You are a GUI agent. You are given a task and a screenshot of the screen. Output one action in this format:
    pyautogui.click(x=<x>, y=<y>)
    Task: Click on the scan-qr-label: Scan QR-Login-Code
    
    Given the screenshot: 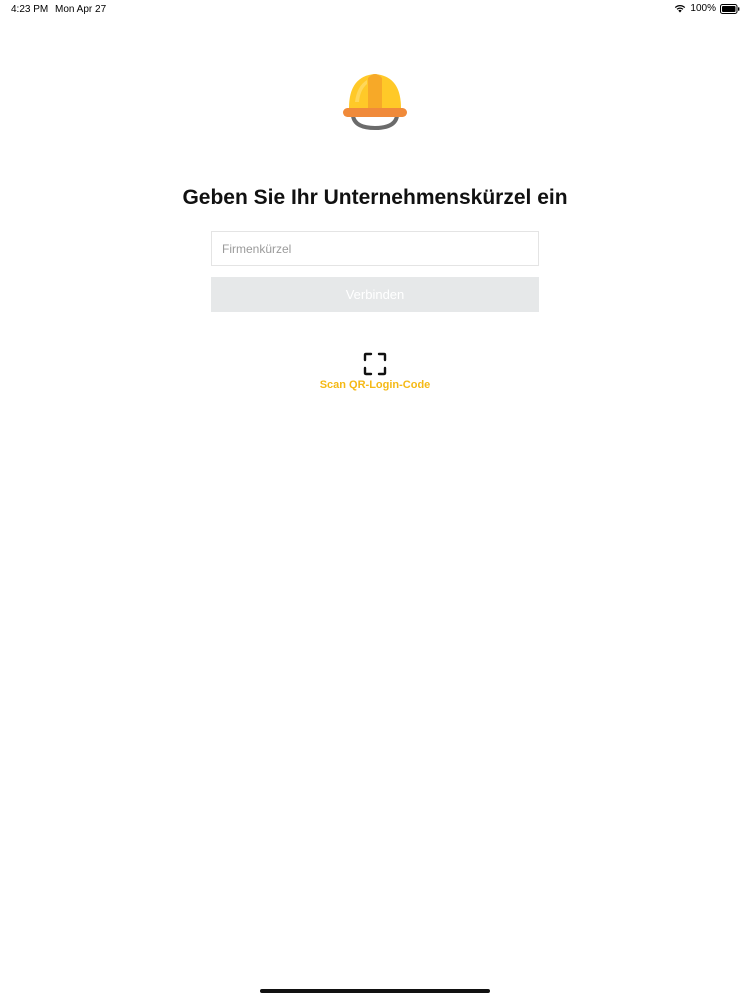 What is the action you would take?
    pyautogui.click(x=375, y=385)
    